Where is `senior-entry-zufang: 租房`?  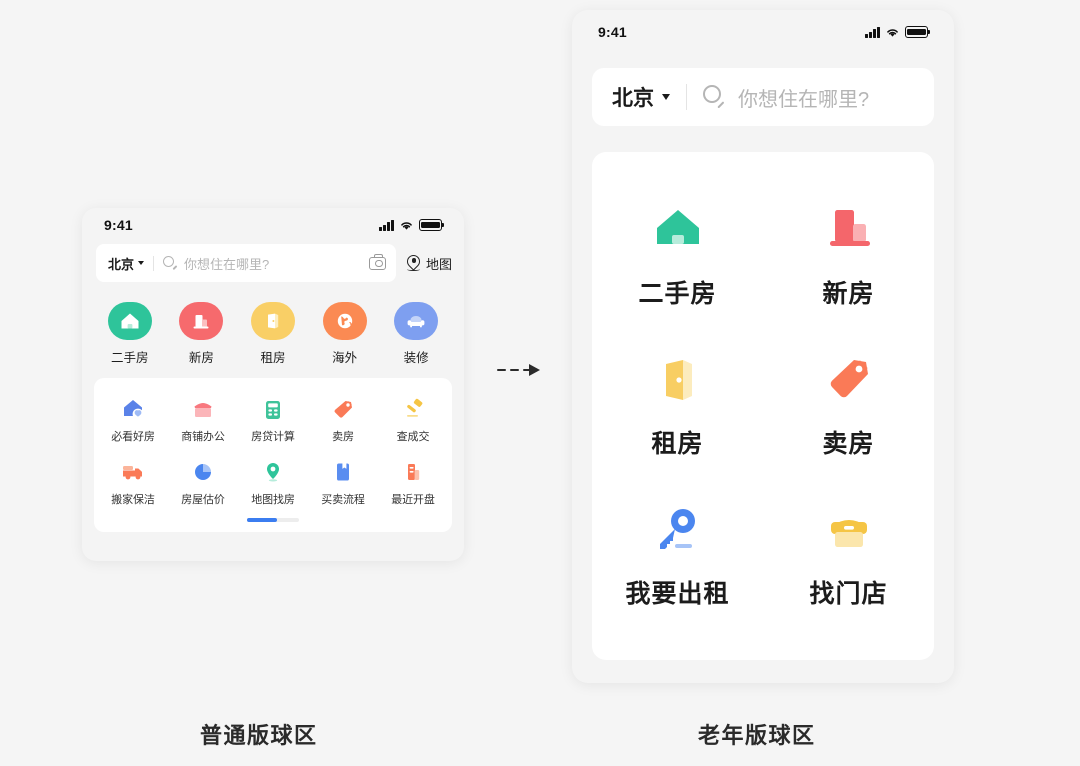
senior-entry-zufang: 租房 is located at coordinates (677, 409).